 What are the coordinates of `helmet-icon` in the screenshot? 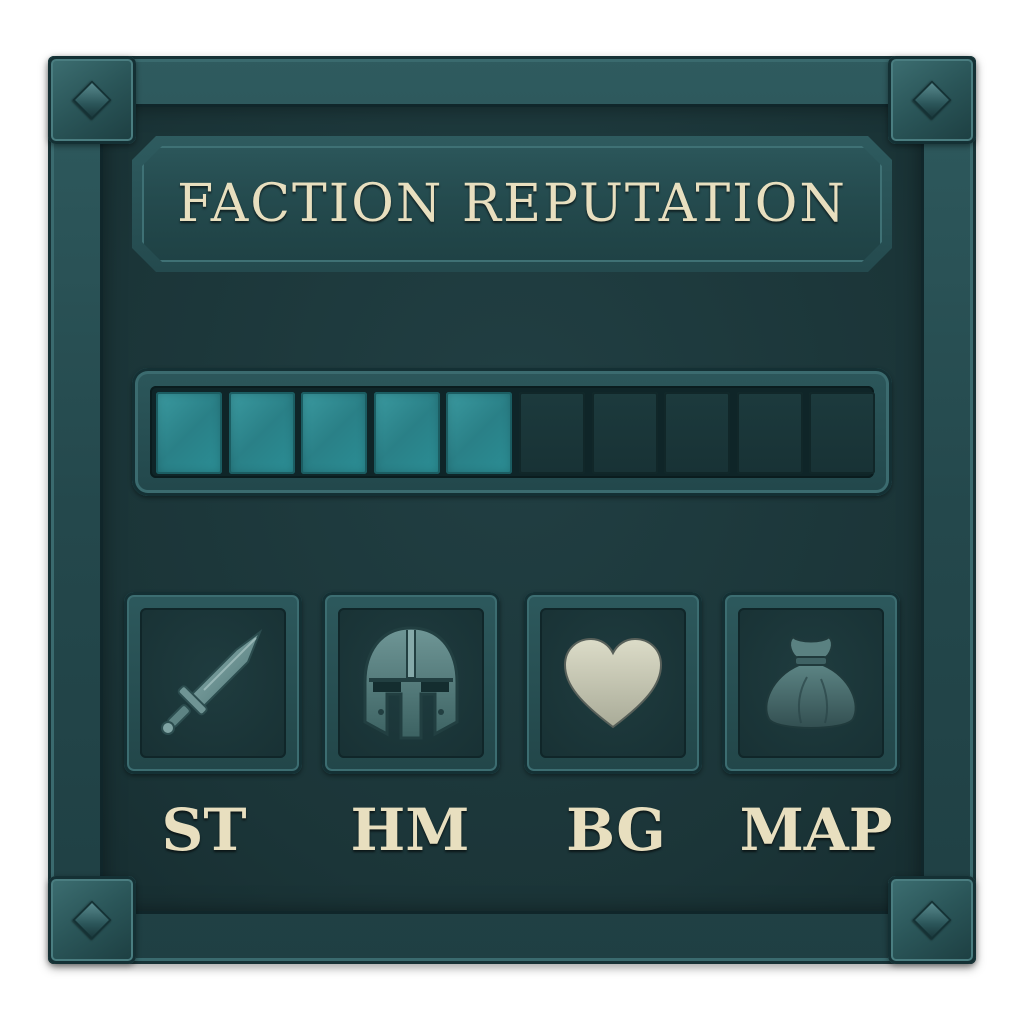 It's located at (411, 683).